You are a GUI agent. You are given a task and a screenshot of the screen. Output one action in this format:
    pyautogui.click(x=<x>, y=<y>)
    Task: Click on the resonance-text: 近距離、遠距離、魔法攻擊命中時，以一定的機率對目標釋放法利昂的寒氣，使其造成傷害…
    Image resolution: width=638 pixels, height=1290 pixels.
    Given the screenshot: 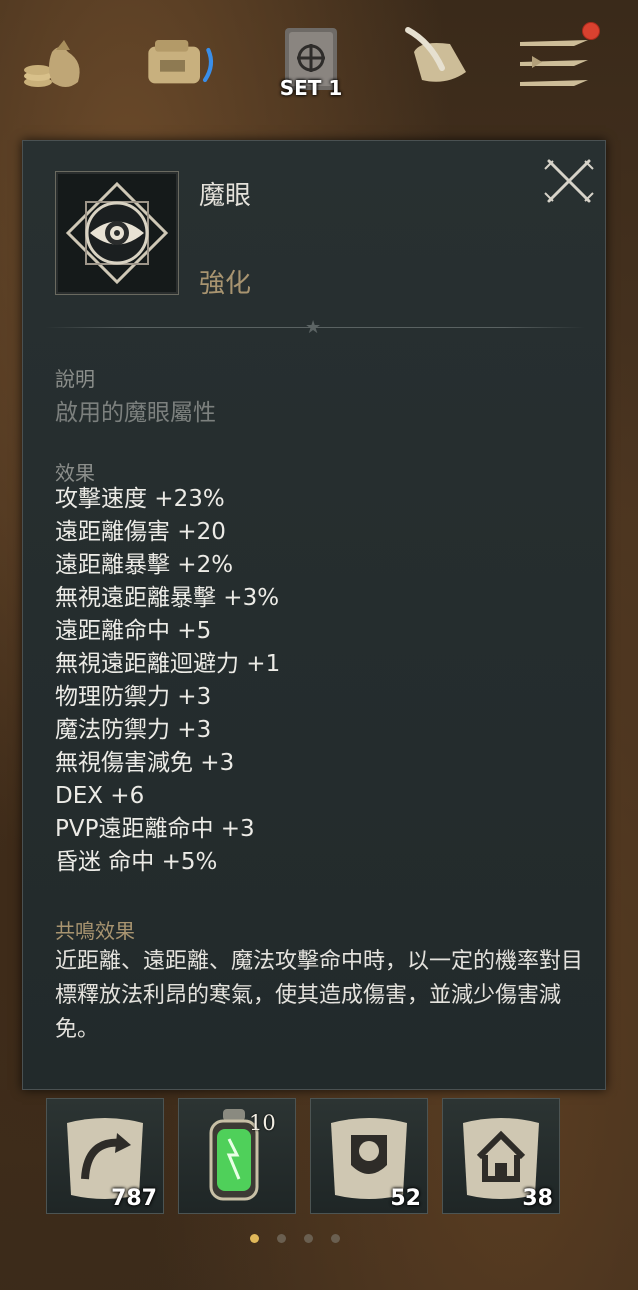 What is the action you would take?
    pyautogui.click(x=319, y=995)
    